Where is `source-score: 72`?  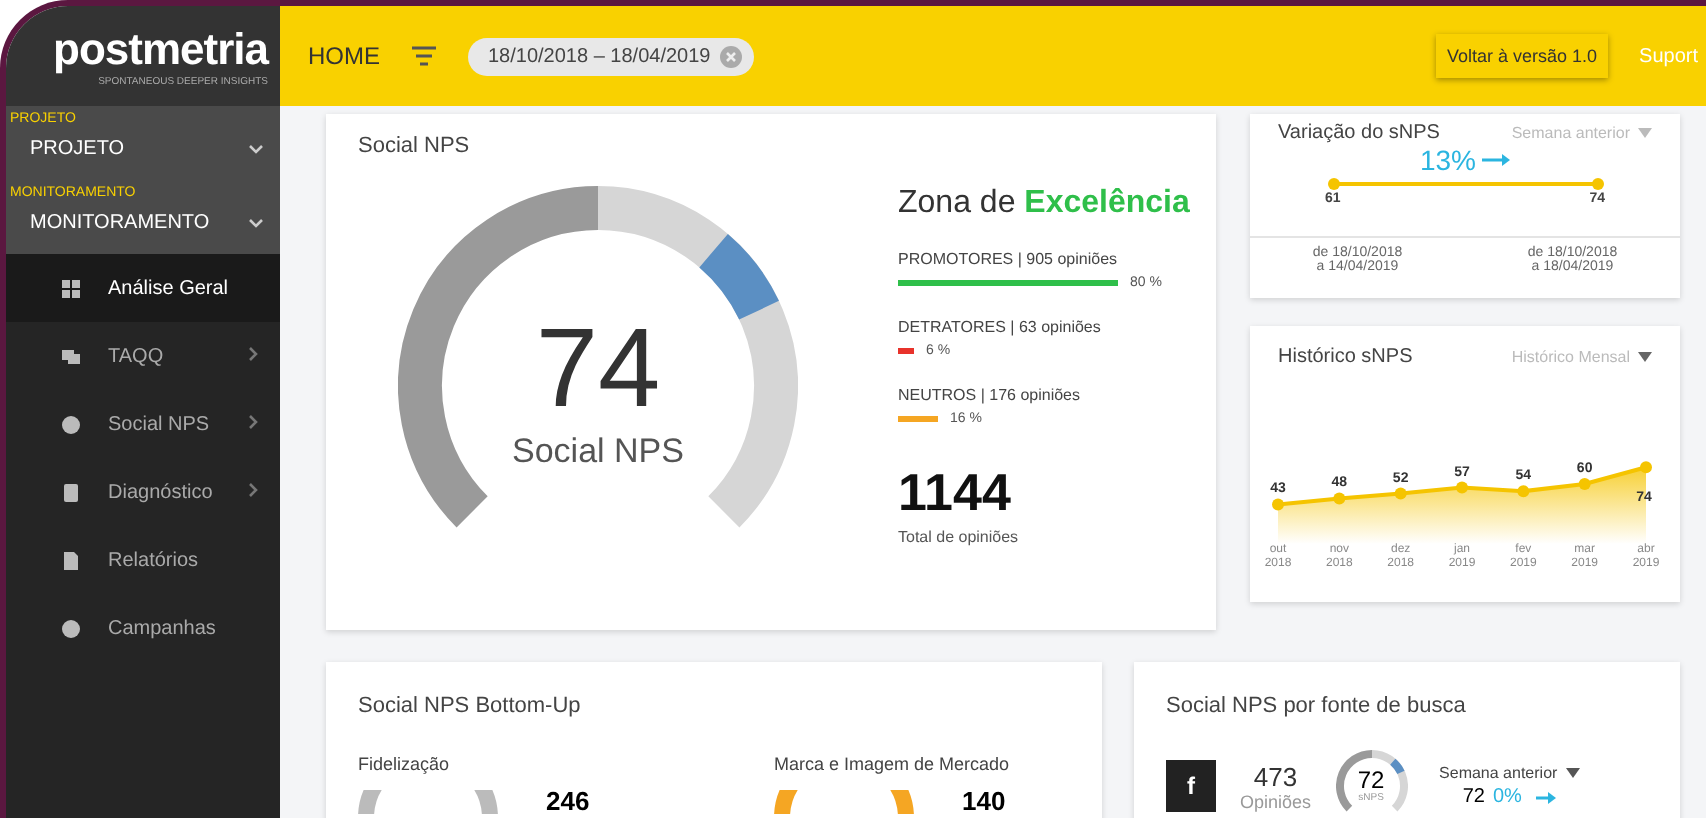
source-score: 72 is located at coordinates (1371, 780).